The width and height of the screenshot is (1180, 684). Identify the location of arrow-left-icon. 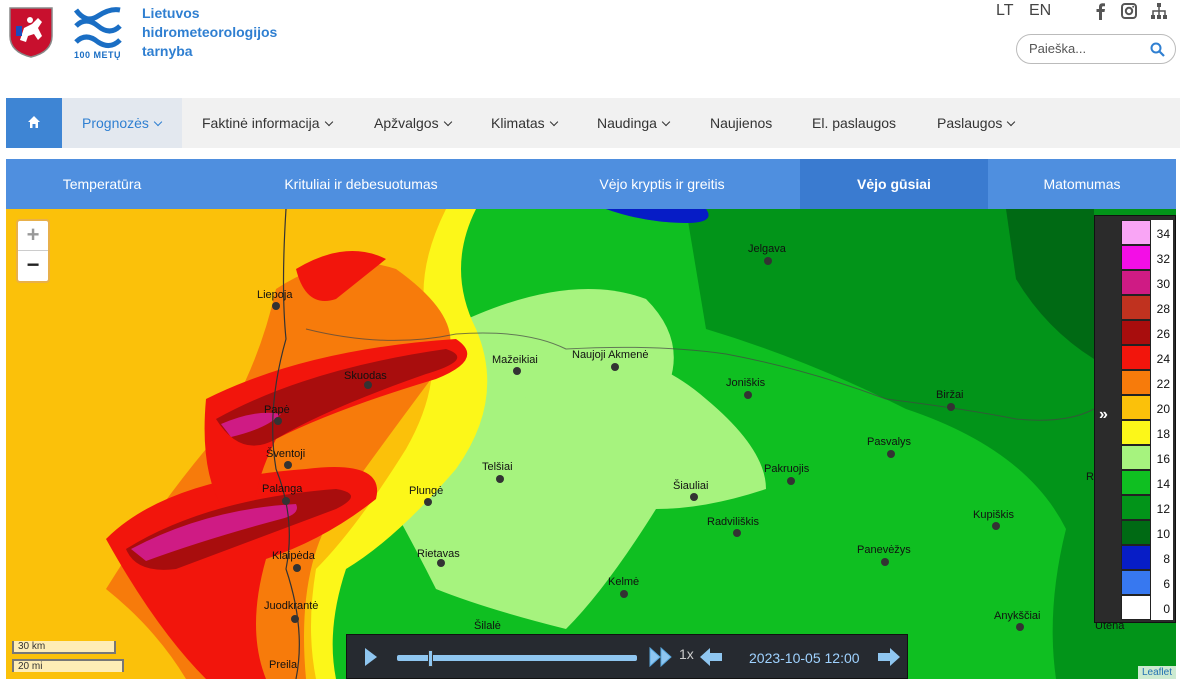
(711, 657).